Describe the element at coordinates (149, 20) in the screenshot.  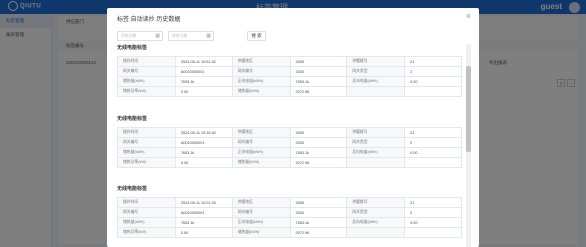
I see `modal-title: 标签 自动读抄 历史数据` at that location.